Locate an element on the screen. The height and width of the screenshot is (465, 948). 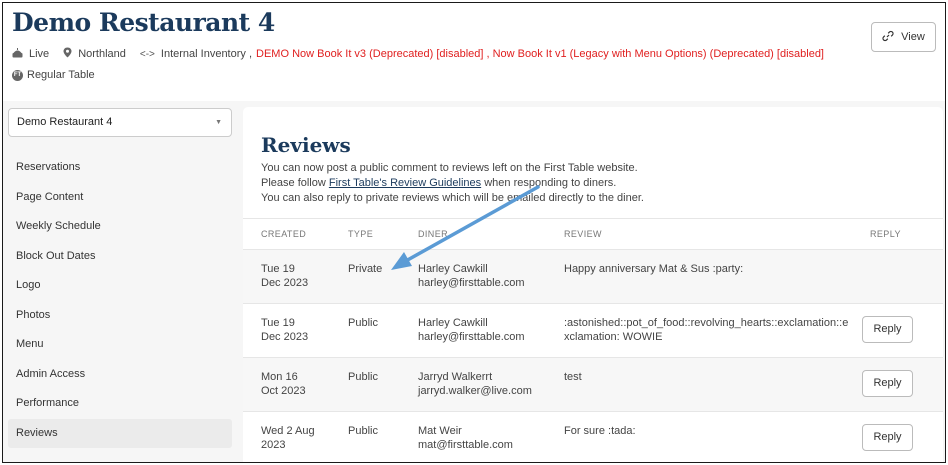
integrations-text: Internal Inventory , is located at coordinates (206, 54).